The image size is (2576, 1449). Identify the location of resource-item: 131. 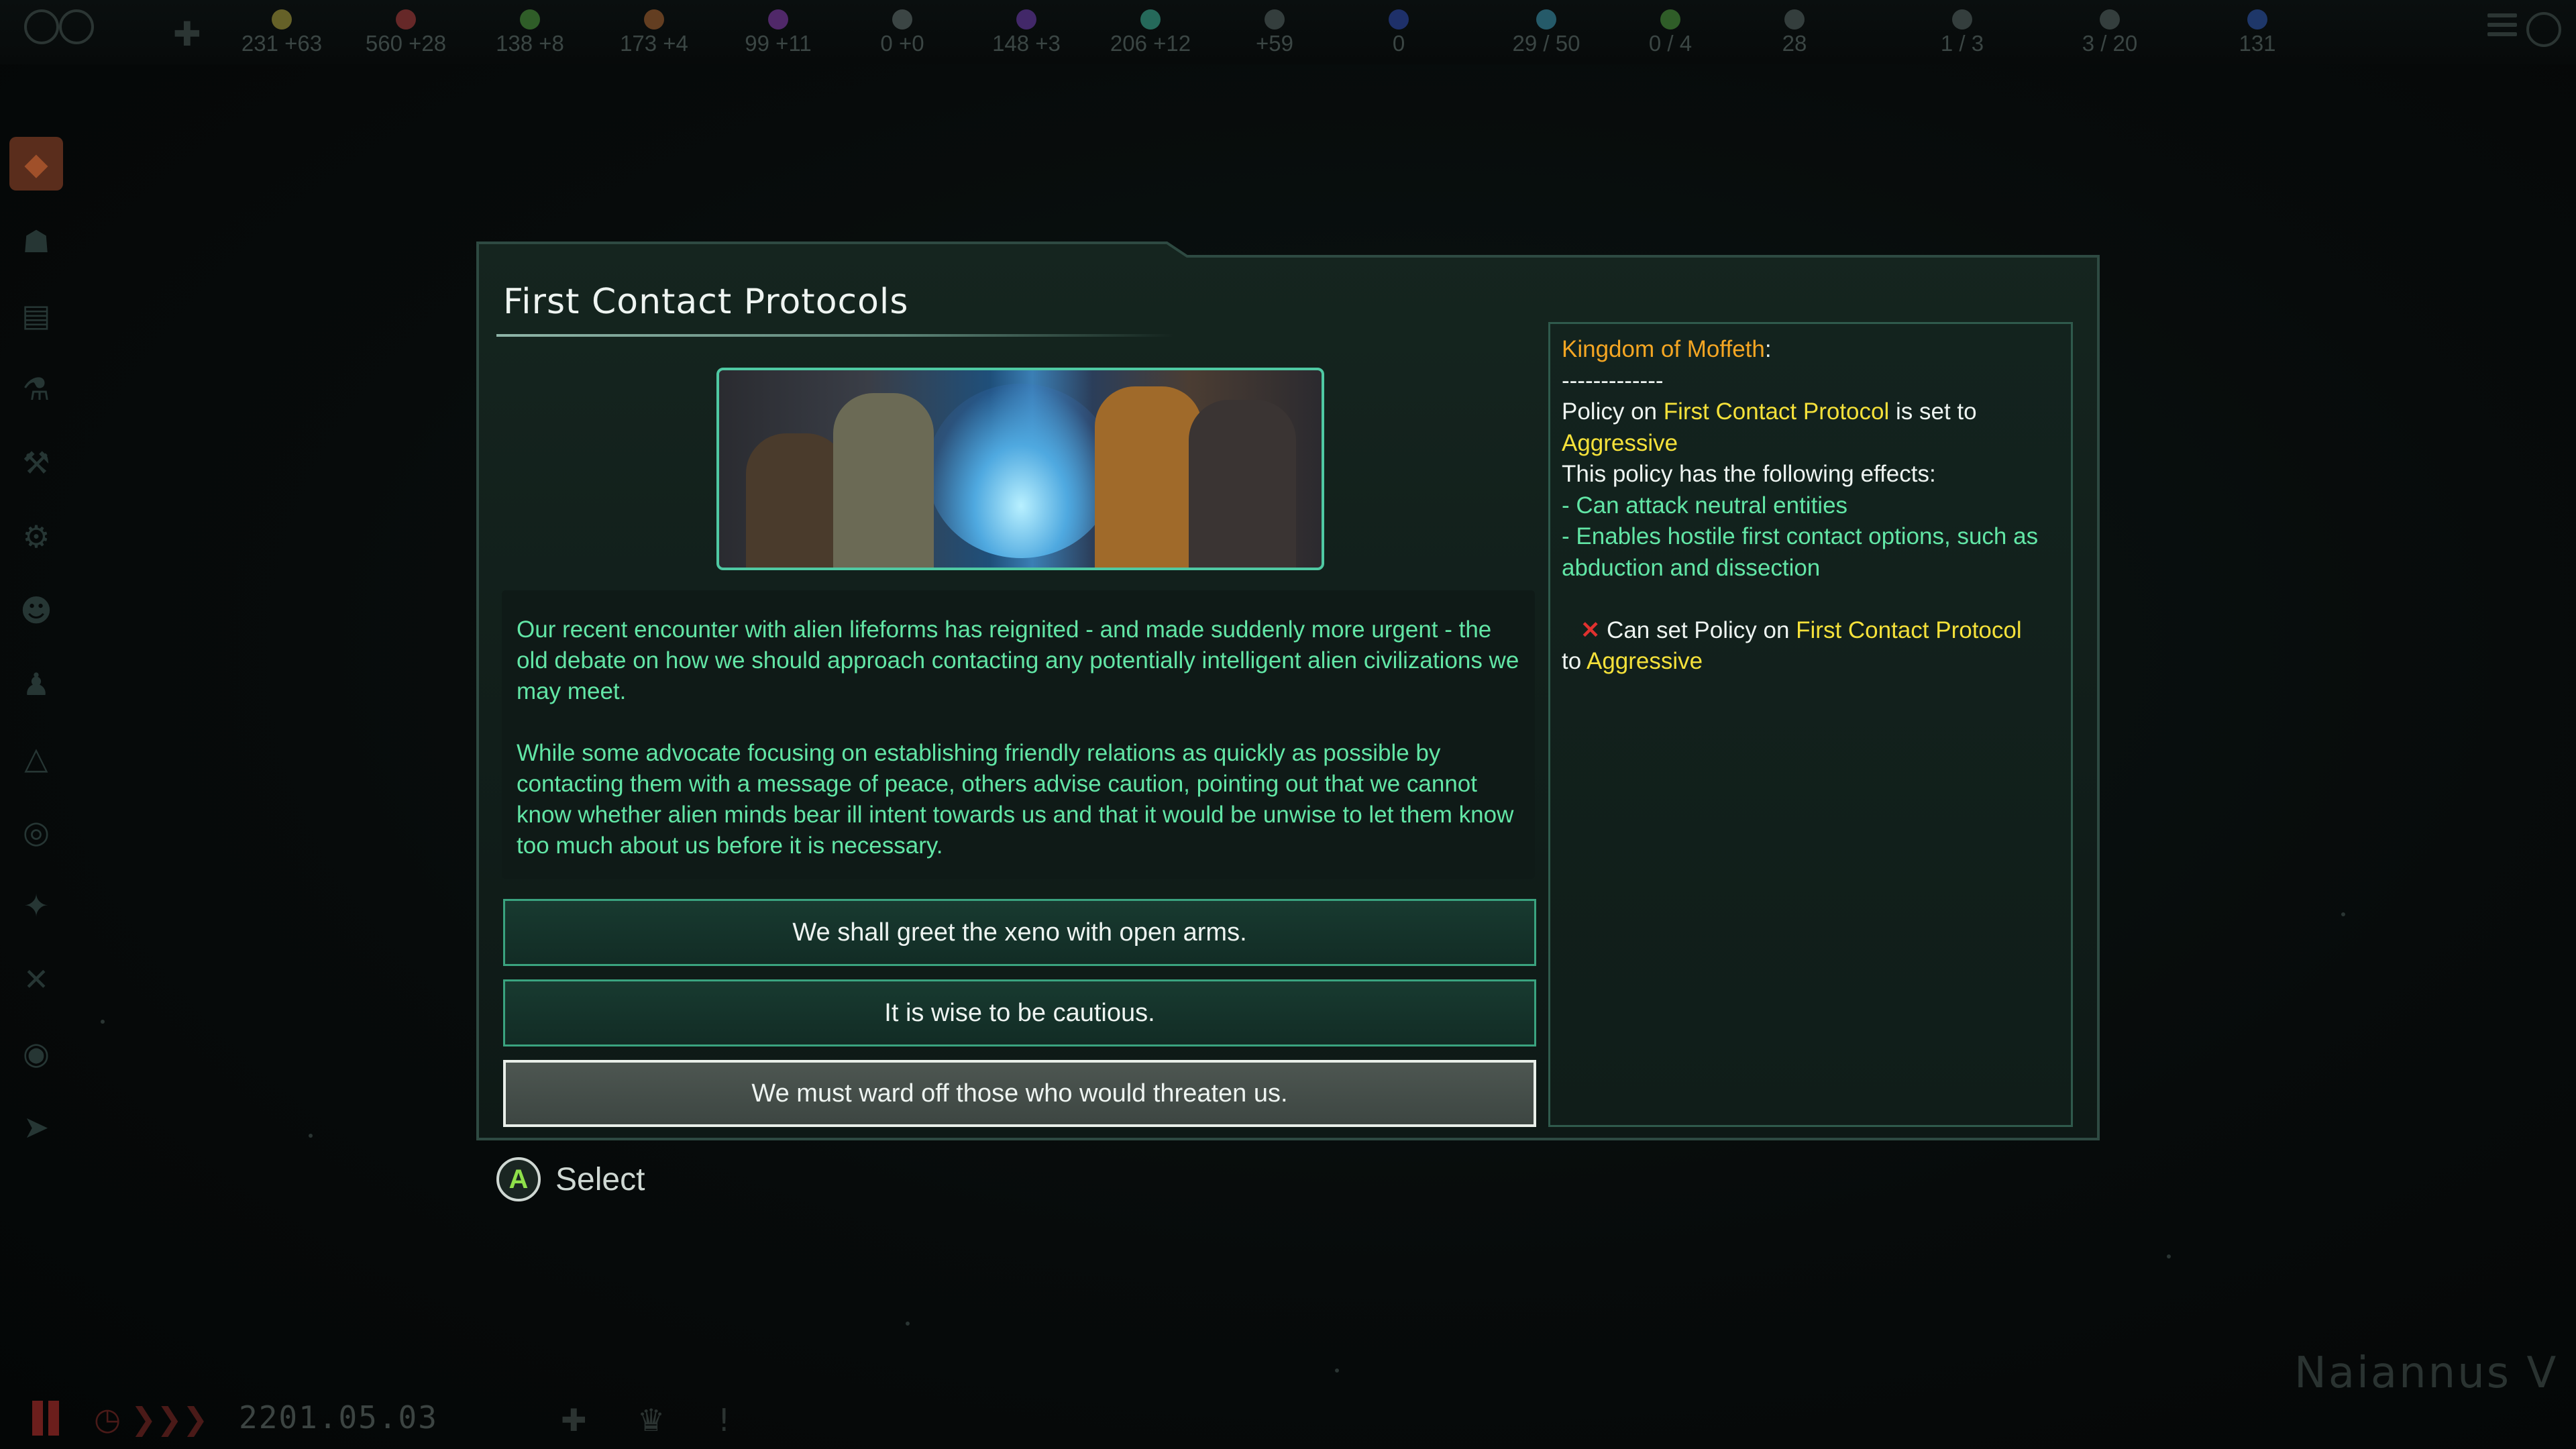
(2257, 32).